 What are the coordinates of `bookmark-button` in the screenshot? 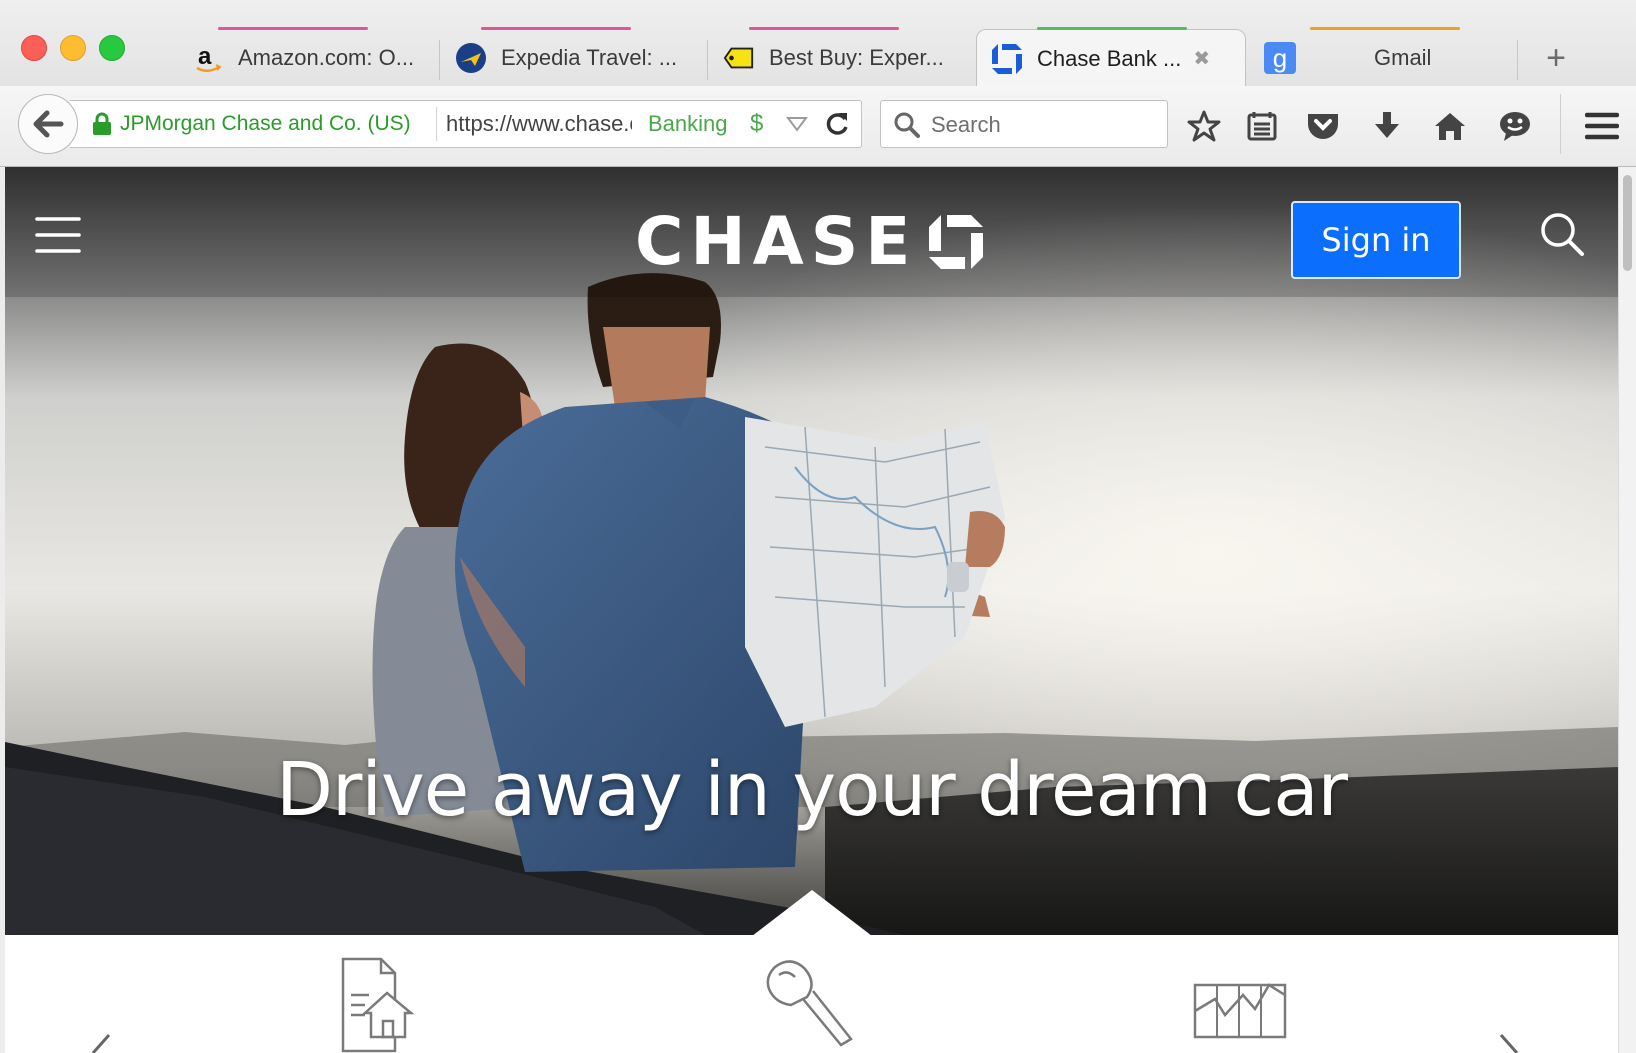 It's located at (1204, 126).